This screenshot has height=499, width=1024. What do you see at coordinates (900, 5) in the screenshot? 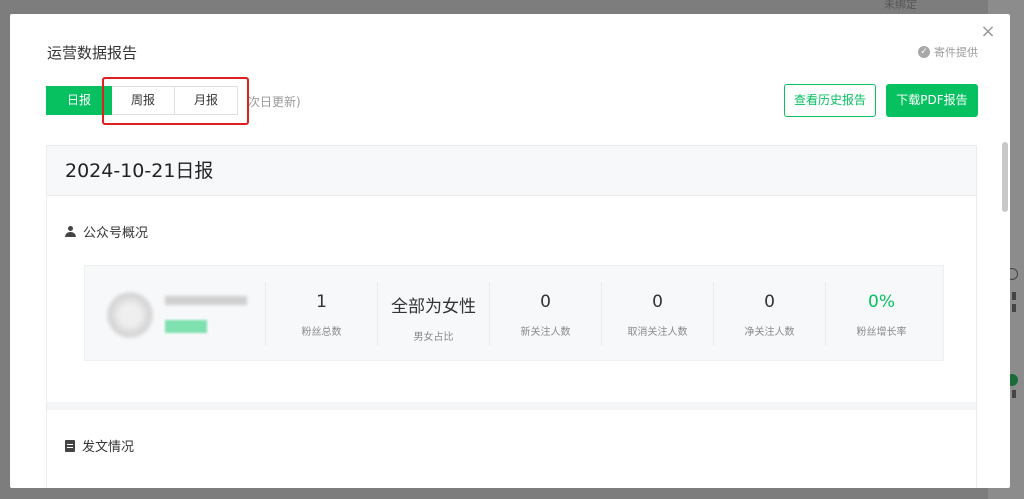
I see `background-status-text: 未绑定` at bounding box center [900, 5].